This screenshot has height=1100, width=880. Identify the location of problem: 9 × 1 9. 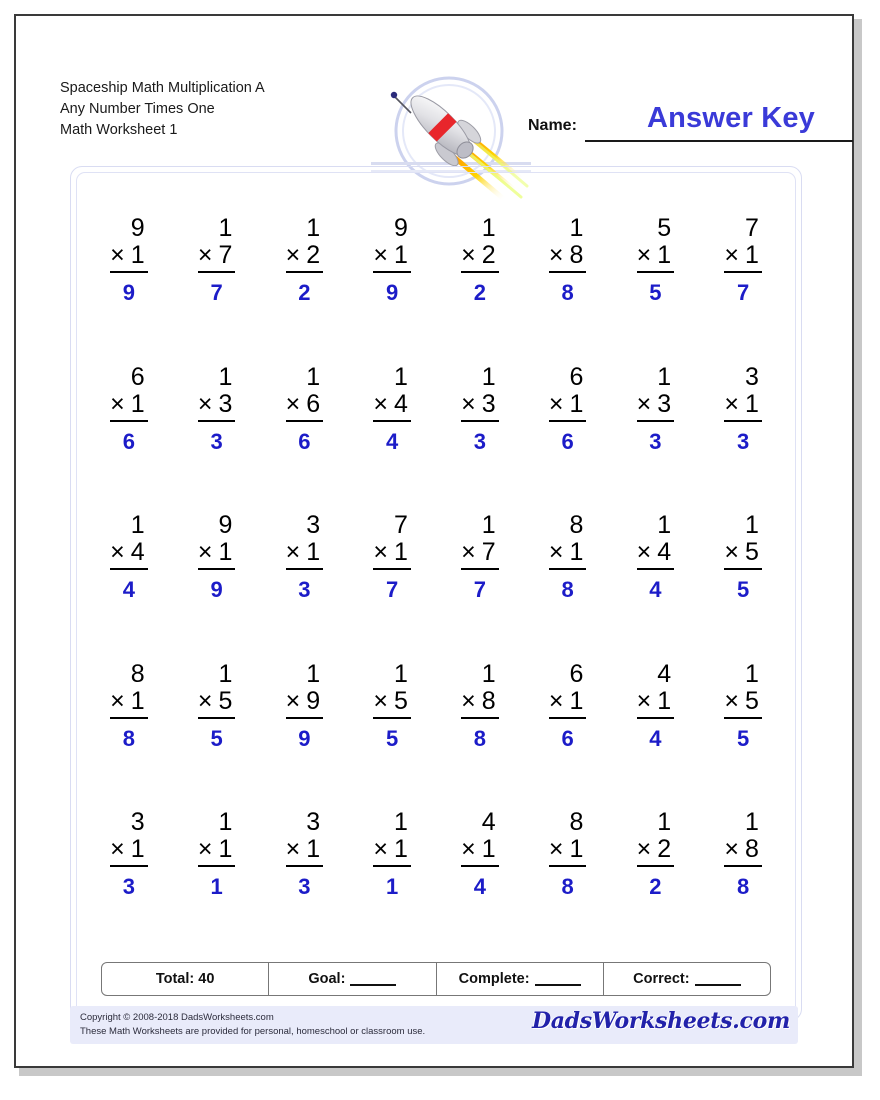
(392, 267).